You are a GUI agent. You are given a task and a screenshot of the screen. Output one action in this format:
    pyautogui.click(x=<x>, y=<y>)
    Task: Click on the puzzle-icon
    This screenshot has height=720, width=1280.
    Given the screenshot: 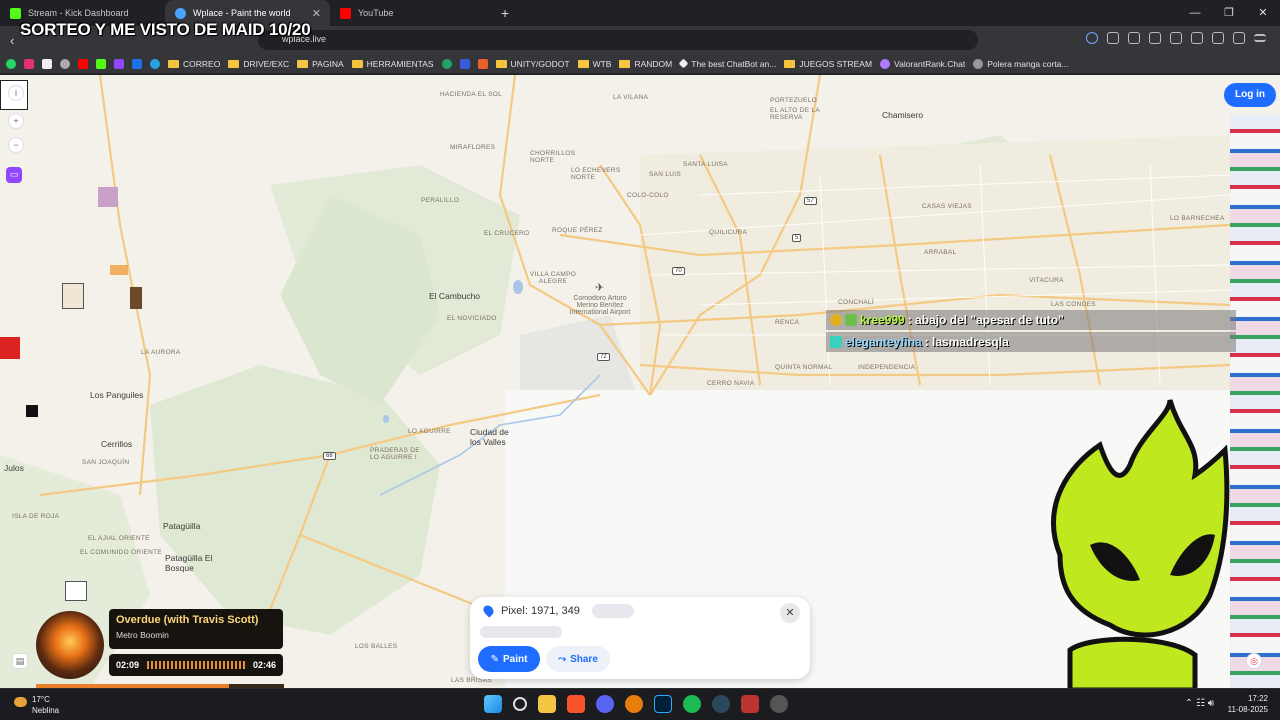 What is the action you would take?
    pyautogui.click(x=1134, y=38)
    